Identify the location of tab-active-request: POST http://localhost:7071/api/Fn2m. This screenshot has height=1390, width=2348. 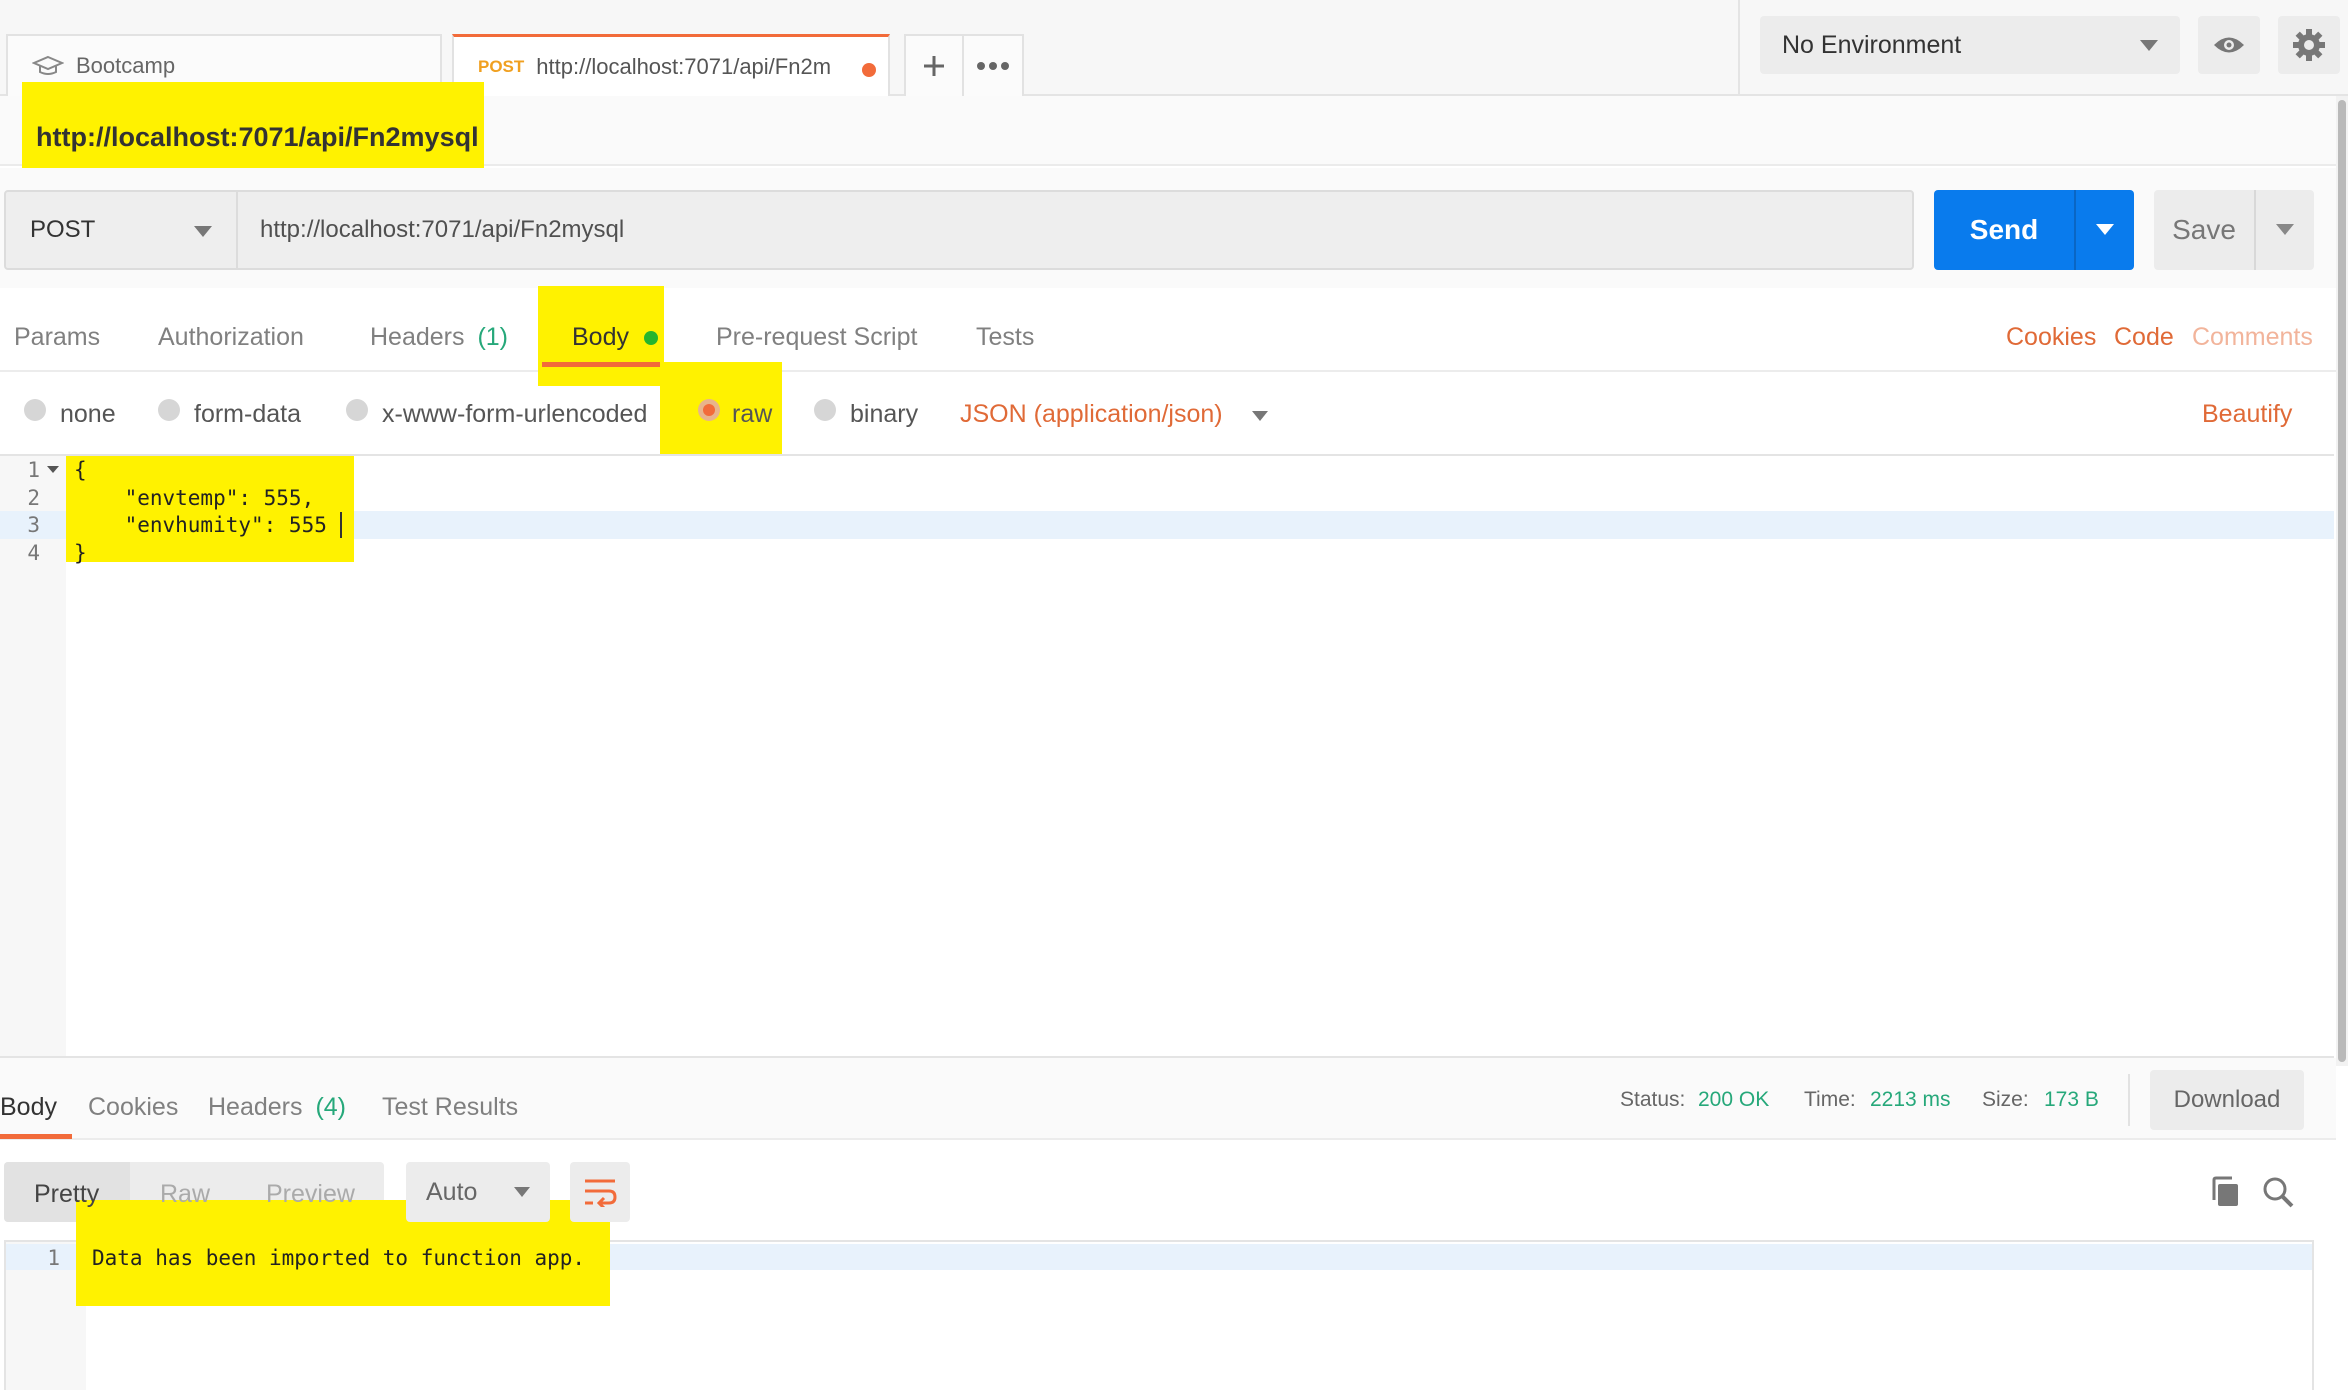
(671, 65).